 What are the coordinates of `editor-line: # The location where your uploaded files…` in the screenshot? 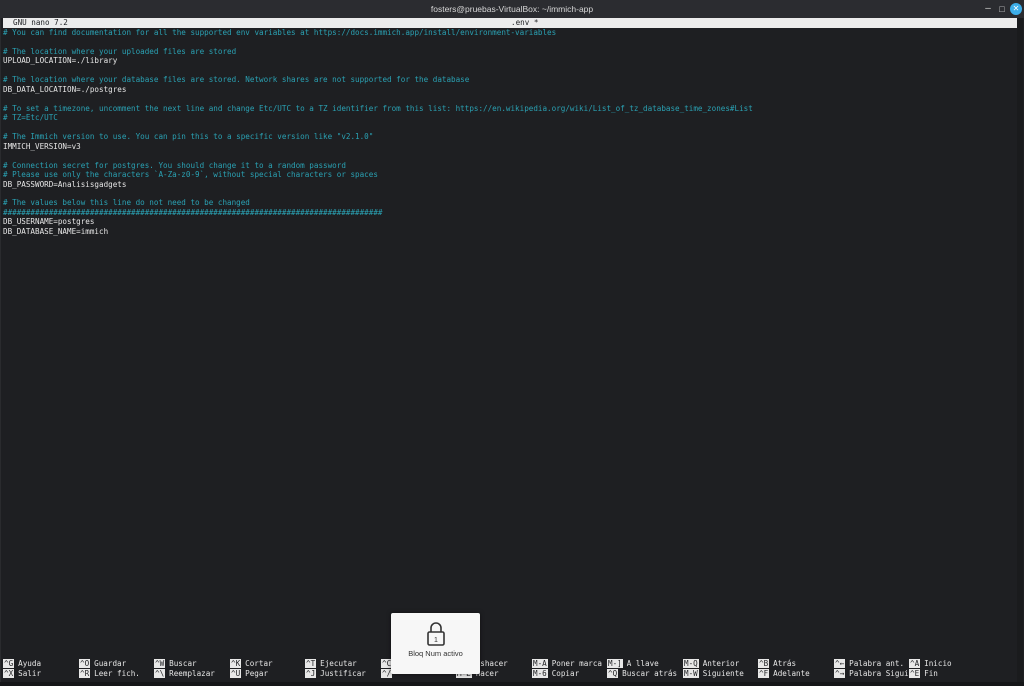 It's located at (509, 51).